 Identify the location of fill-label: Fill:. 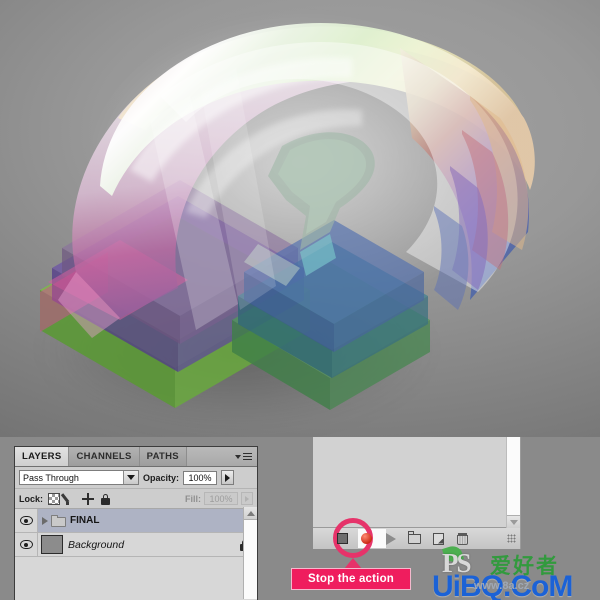
(193, 498).